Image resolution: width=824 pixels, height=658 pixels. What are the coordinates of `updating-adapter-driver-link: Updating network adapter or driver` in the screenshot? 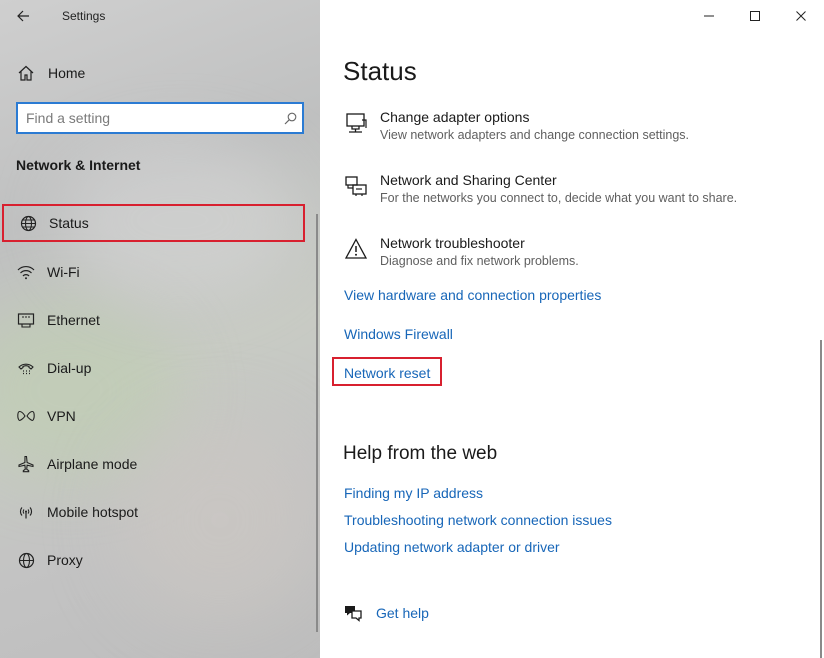 It's located at (452, 547).